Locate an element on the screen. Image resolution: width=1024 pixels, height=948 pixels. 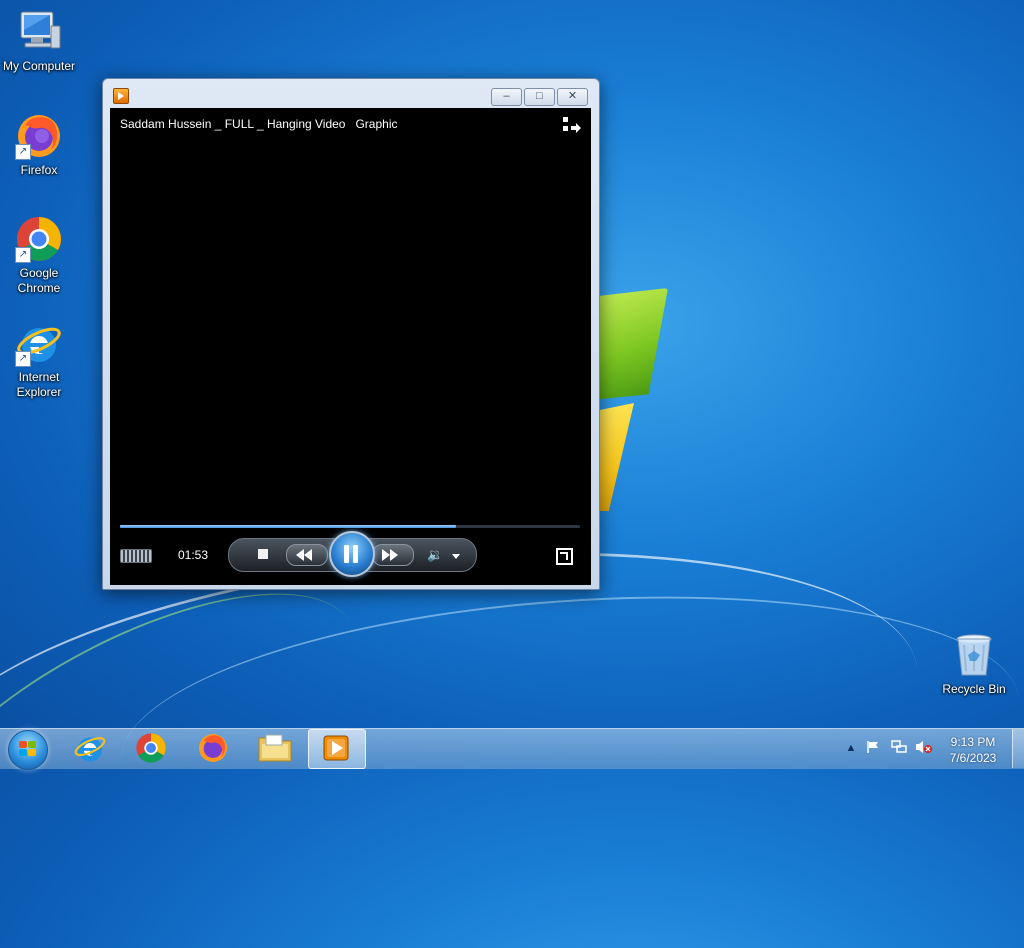
desktop-icon-label: Google Chrome is located at coordinates (39, 280).